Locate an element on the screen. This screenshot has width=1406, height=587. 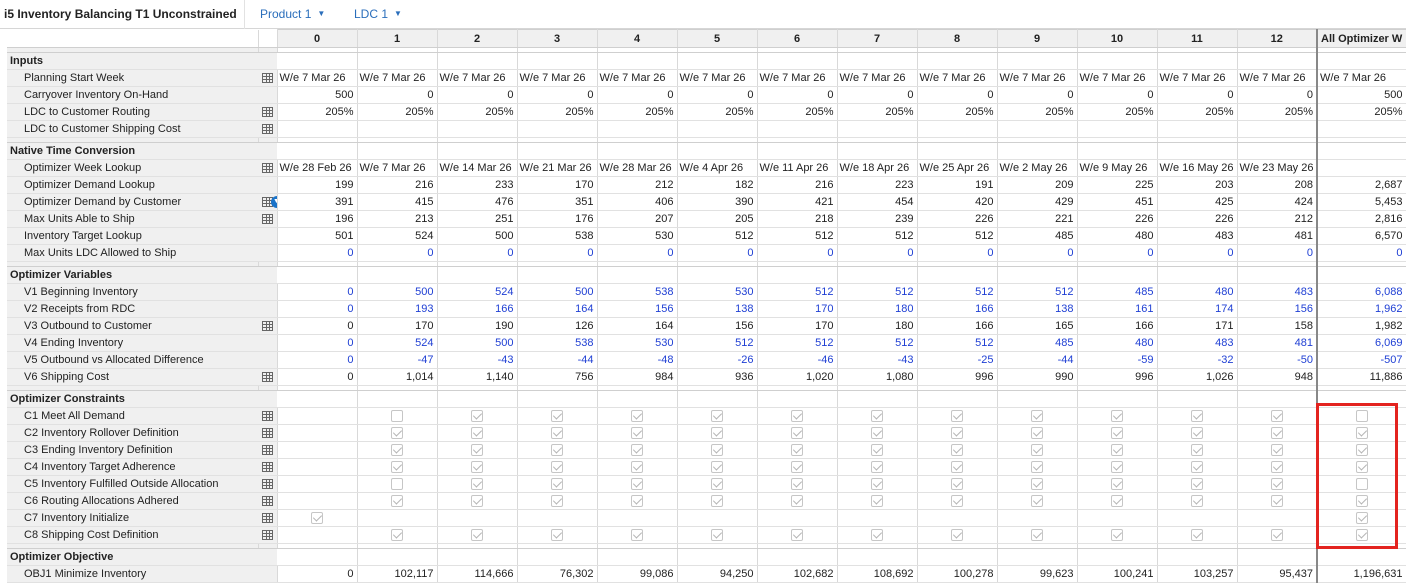
value-cell: 99,086 is located at coordinates (637, 574).